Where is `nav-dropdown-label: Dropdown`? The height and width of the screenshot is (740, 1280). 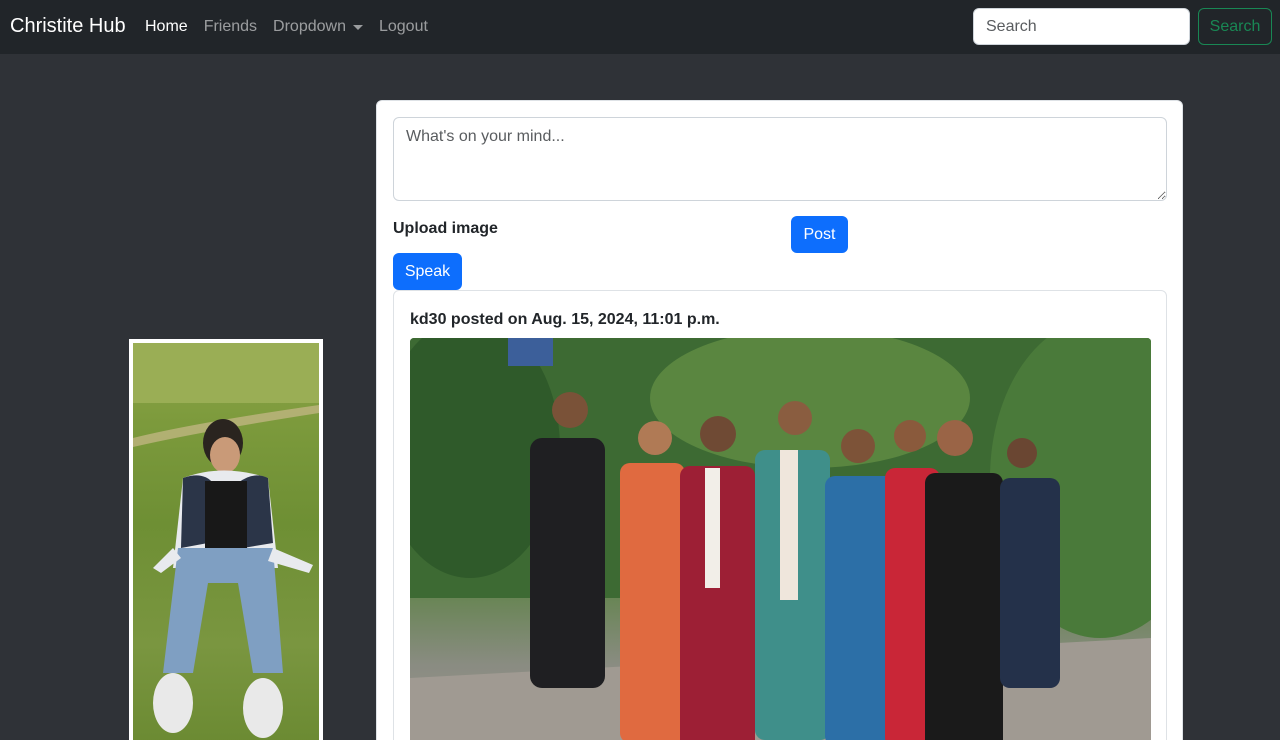 nav-dropdown-label: Dropdown is located at coordinates (309, 26).